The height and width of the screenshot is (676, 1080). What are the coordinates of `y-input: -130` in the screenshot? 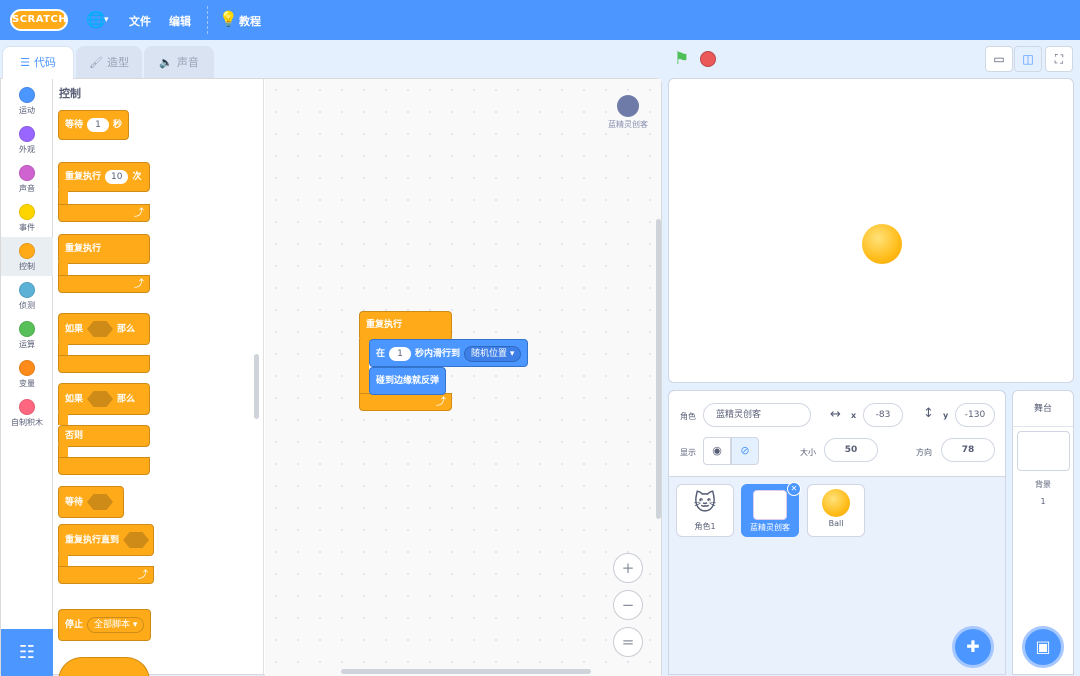 It's located at (975, 415).